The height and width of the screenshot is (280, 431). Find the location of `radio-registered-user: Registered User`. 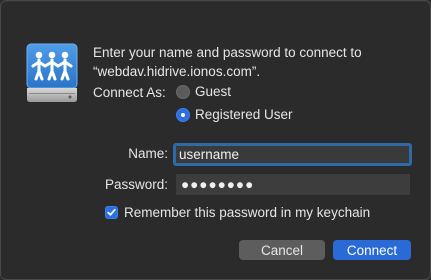

radio-registered-user: Registered User is located at coordinates (234, 114).